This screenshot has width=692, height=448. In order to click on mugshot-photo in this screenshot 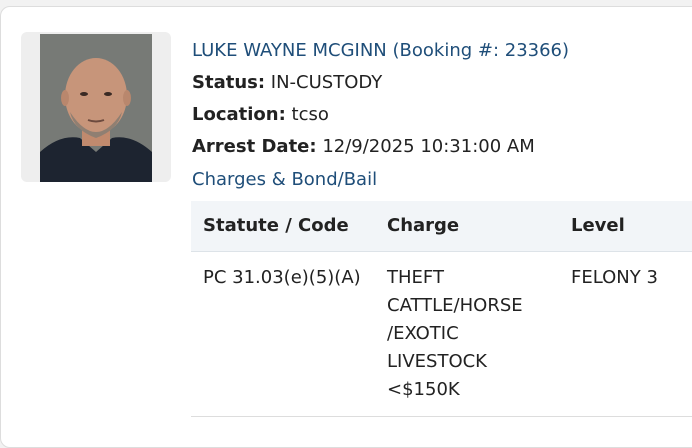, I will do `click(96, 108)`.